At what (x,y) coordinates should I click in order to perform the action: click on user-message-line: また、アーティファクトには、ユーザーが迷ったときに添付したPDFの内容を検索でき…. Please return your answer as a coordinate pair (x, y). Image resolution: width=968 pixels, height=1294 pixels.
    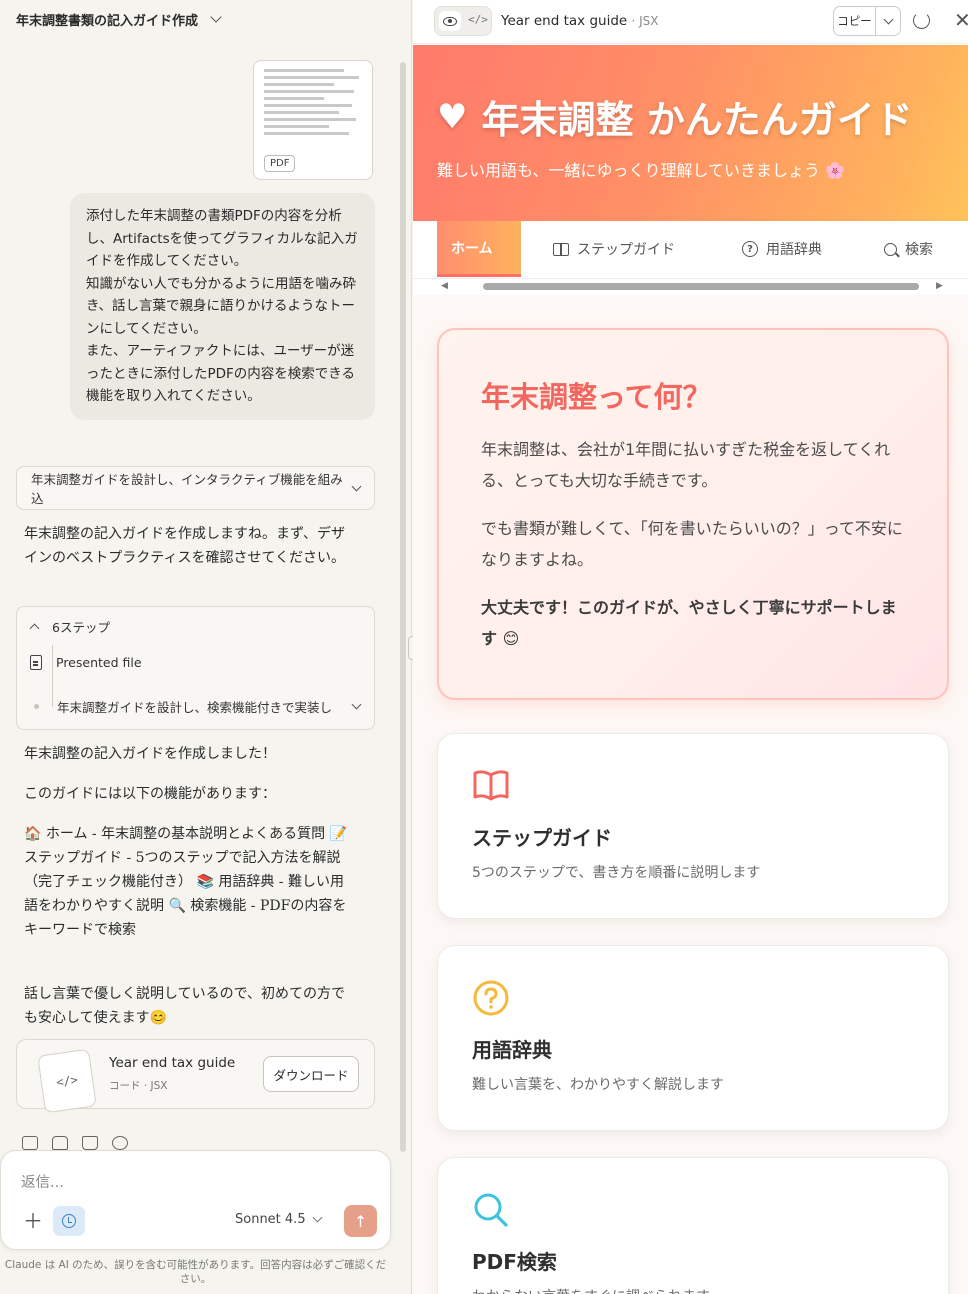
    Looking at the image, I should click on (221, 373).